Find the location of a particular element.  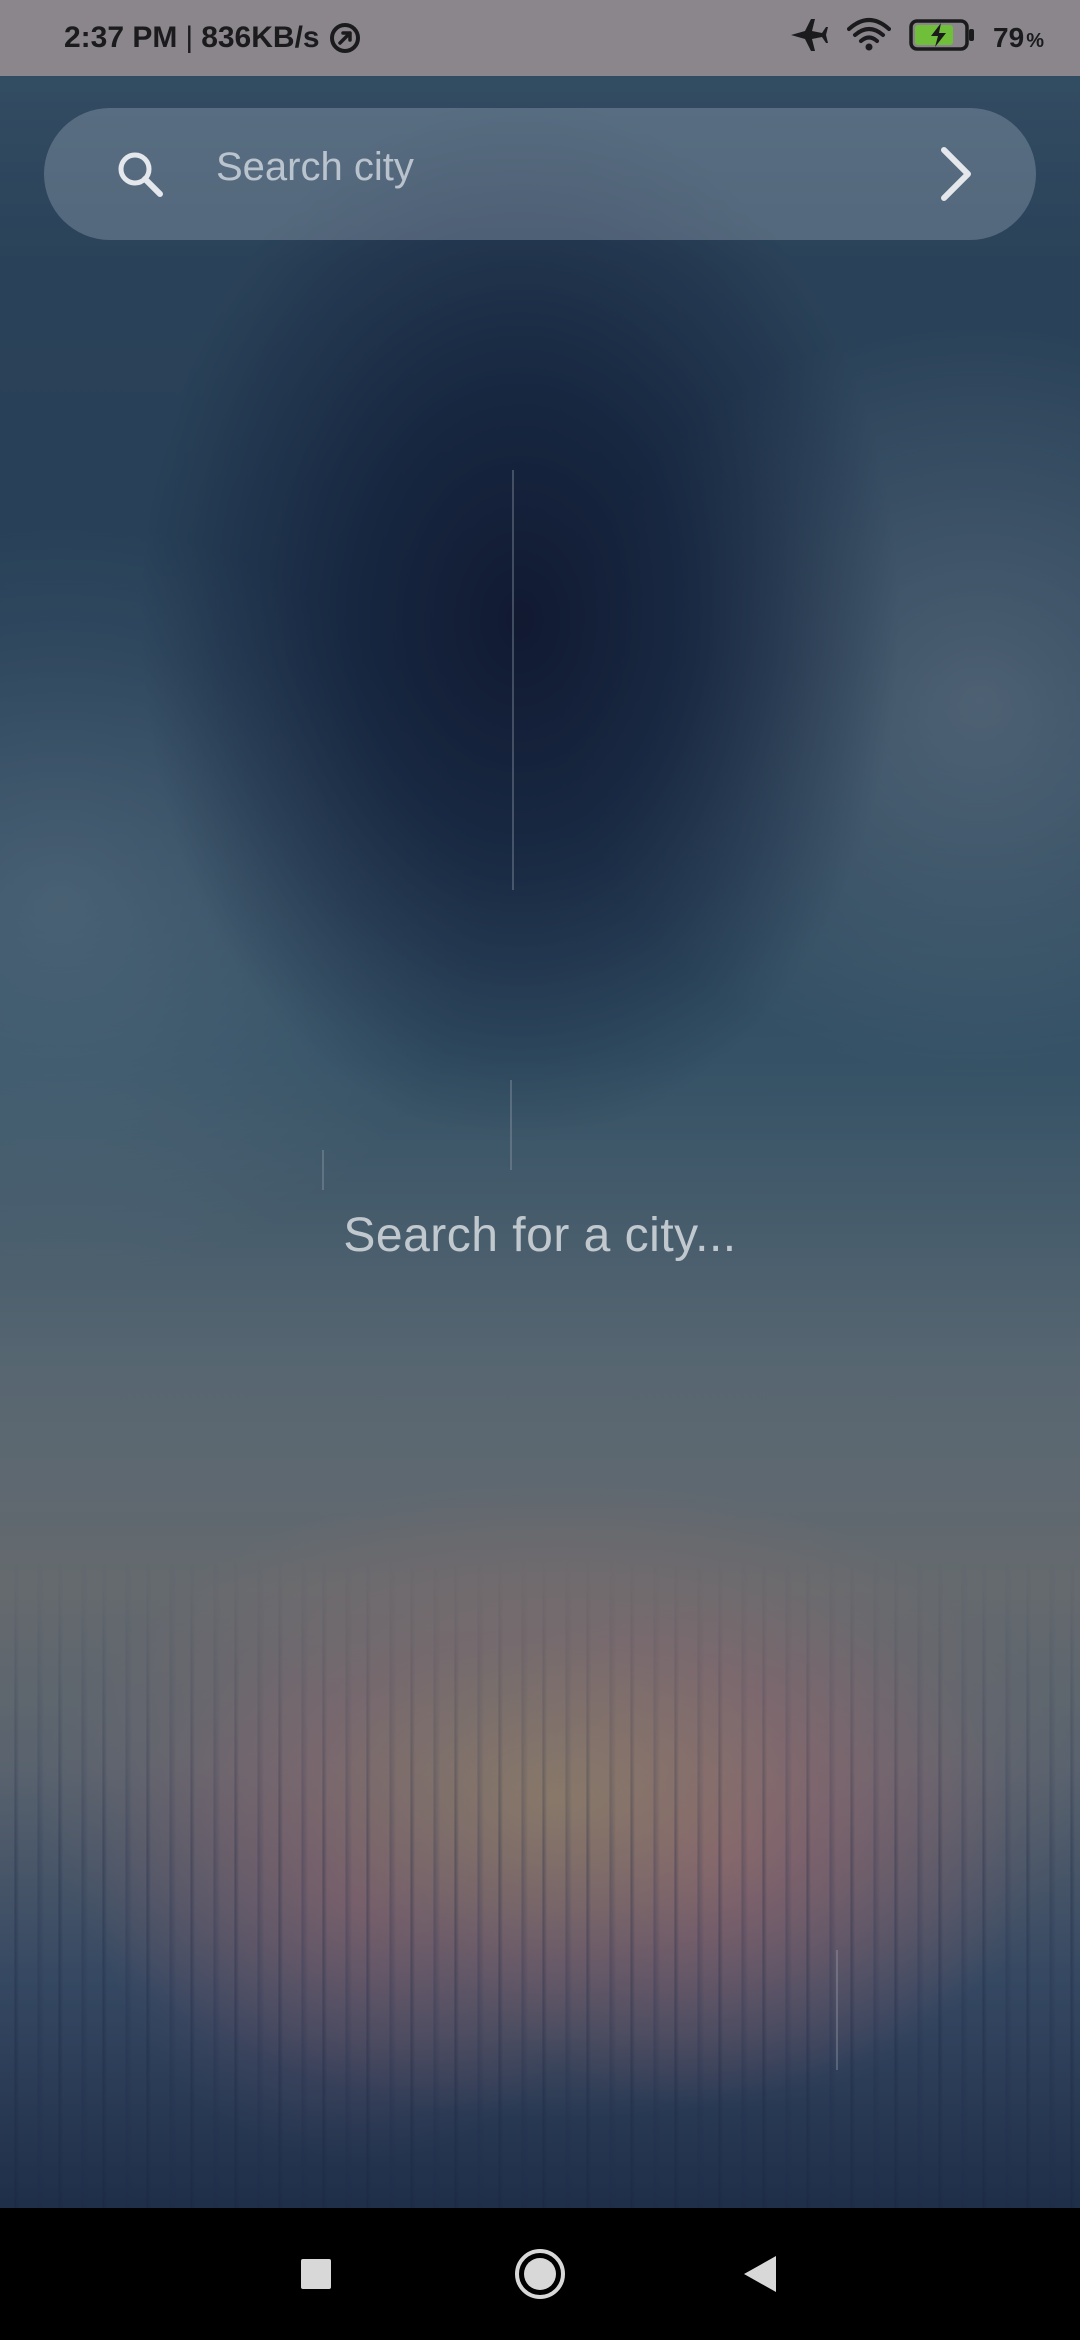

status-left: 2:37 PM | 836KB/s is located at coordinates (213, 38).